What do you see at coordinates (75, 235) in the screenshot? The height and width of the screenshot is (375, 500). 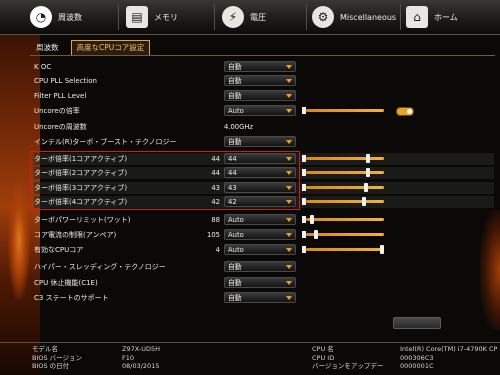 I see `setting-label: コア電流の制限(アンペア)` at bounding box center [75, 235].